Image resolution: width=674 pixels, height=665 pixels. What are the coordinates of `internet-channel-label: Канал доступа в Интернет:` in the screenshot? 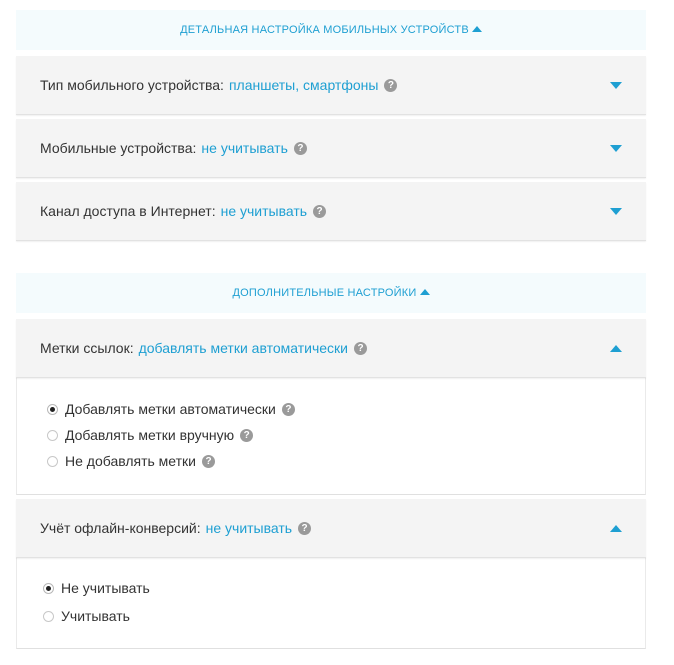 It's located at (128, 211).